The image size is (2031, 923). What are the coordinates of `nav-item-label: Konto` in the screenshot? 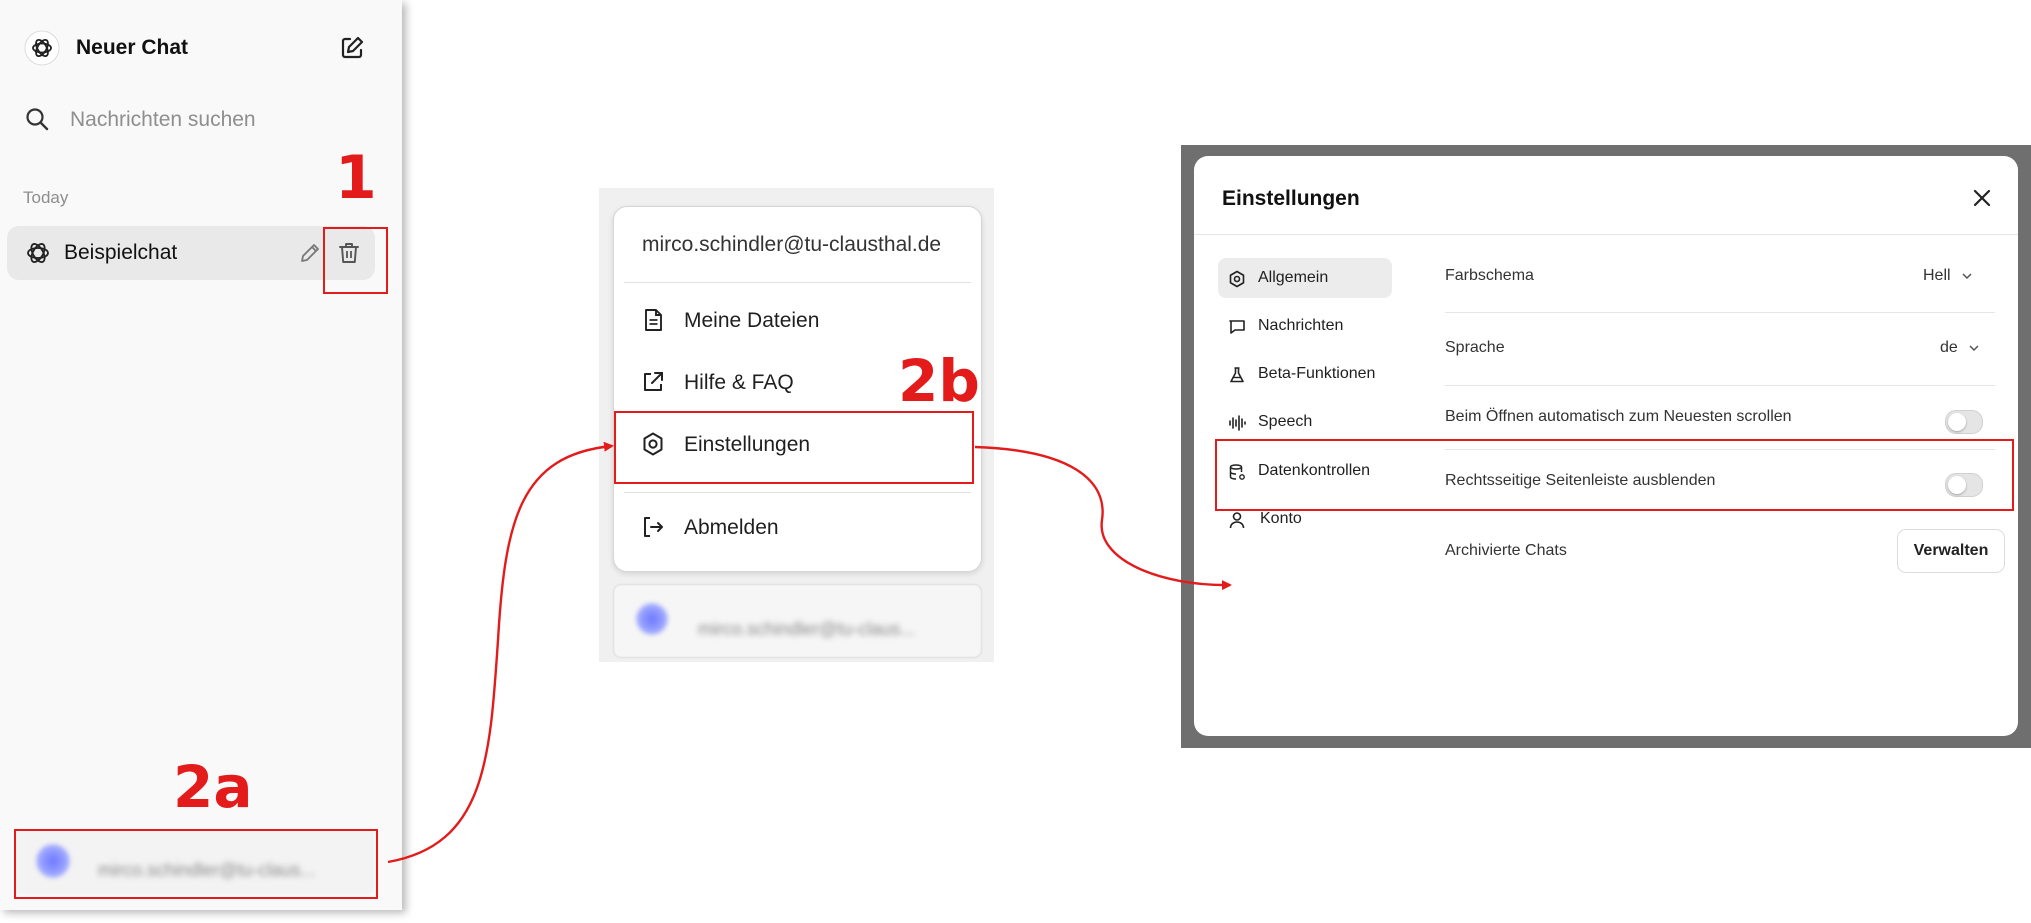 It's located at (1281, 518).